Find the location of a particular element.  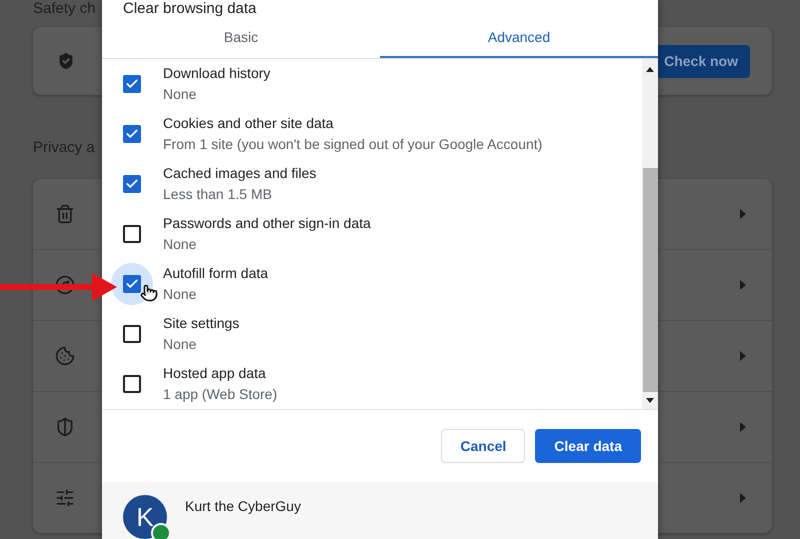

item-detail: From 1 site (you won't be signed out of your Google Account) is located at coordinates (352, 144).